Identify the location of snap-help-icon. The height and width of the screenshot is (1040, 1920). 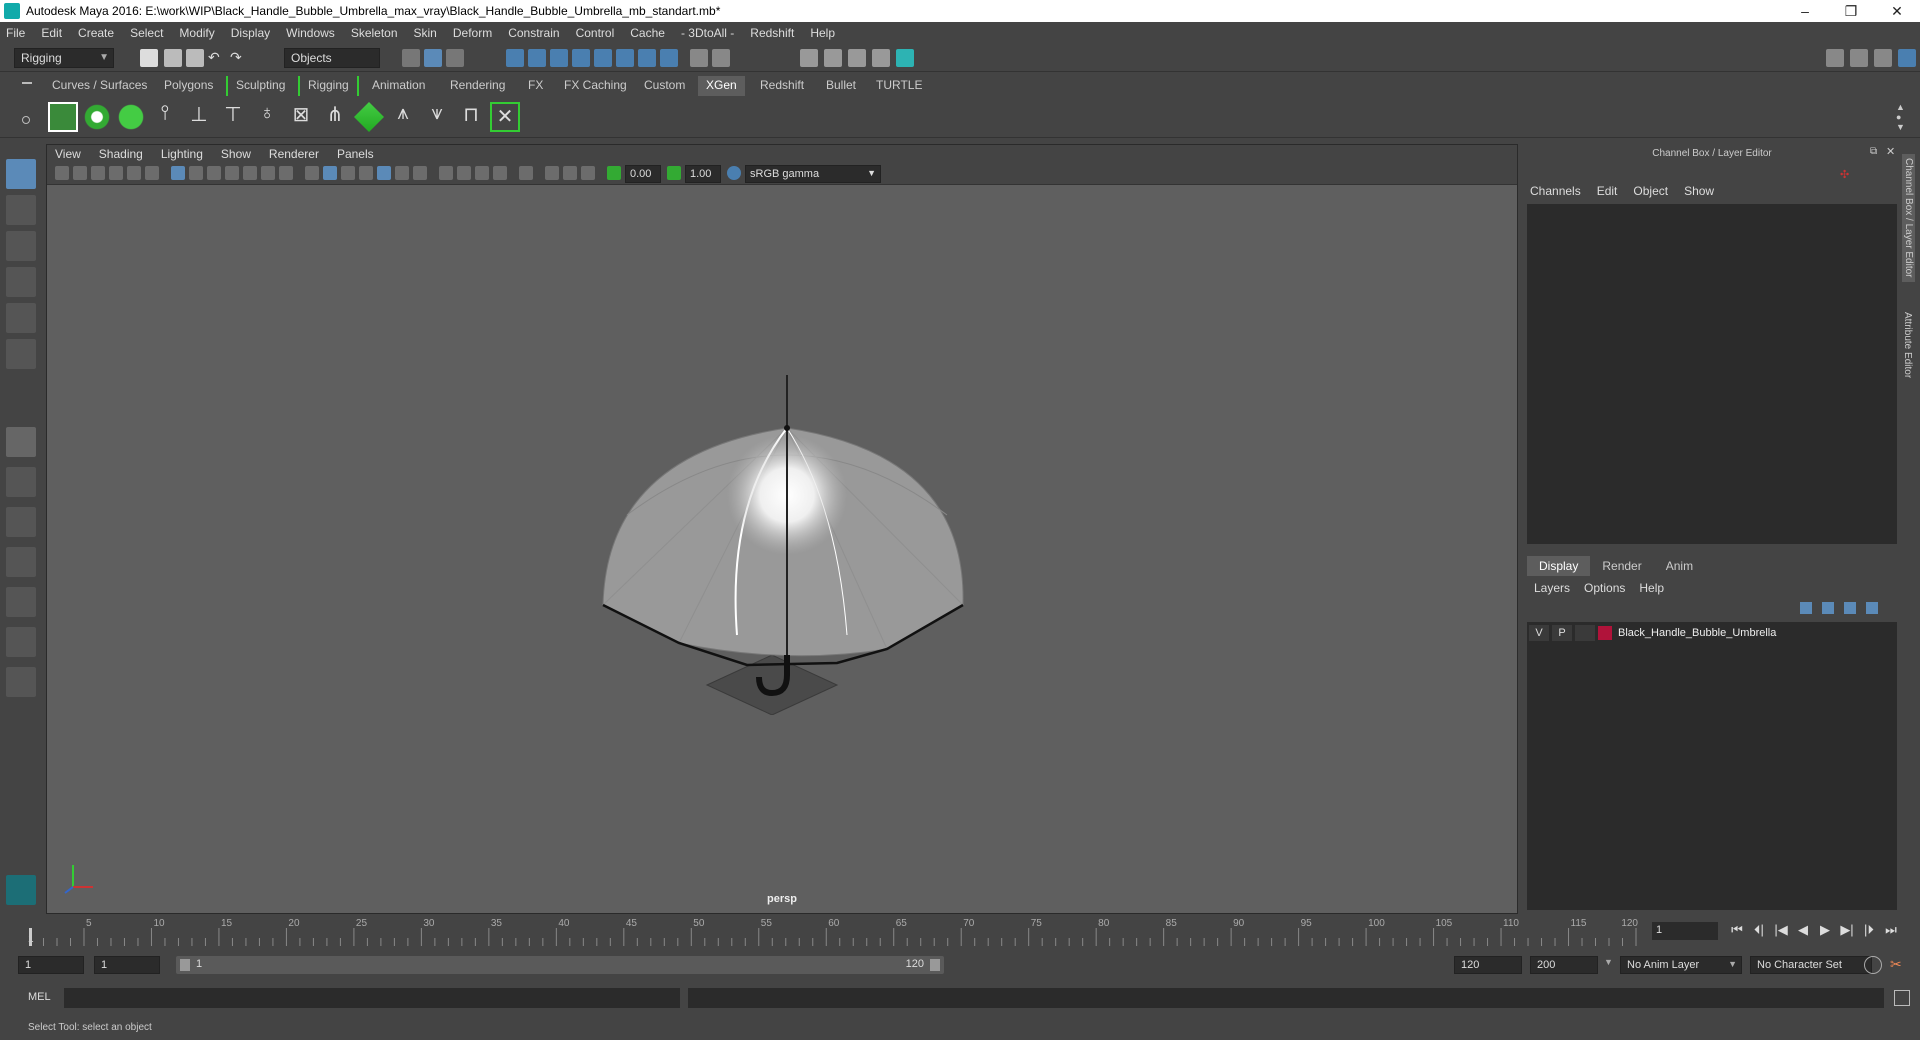
(669, 58).